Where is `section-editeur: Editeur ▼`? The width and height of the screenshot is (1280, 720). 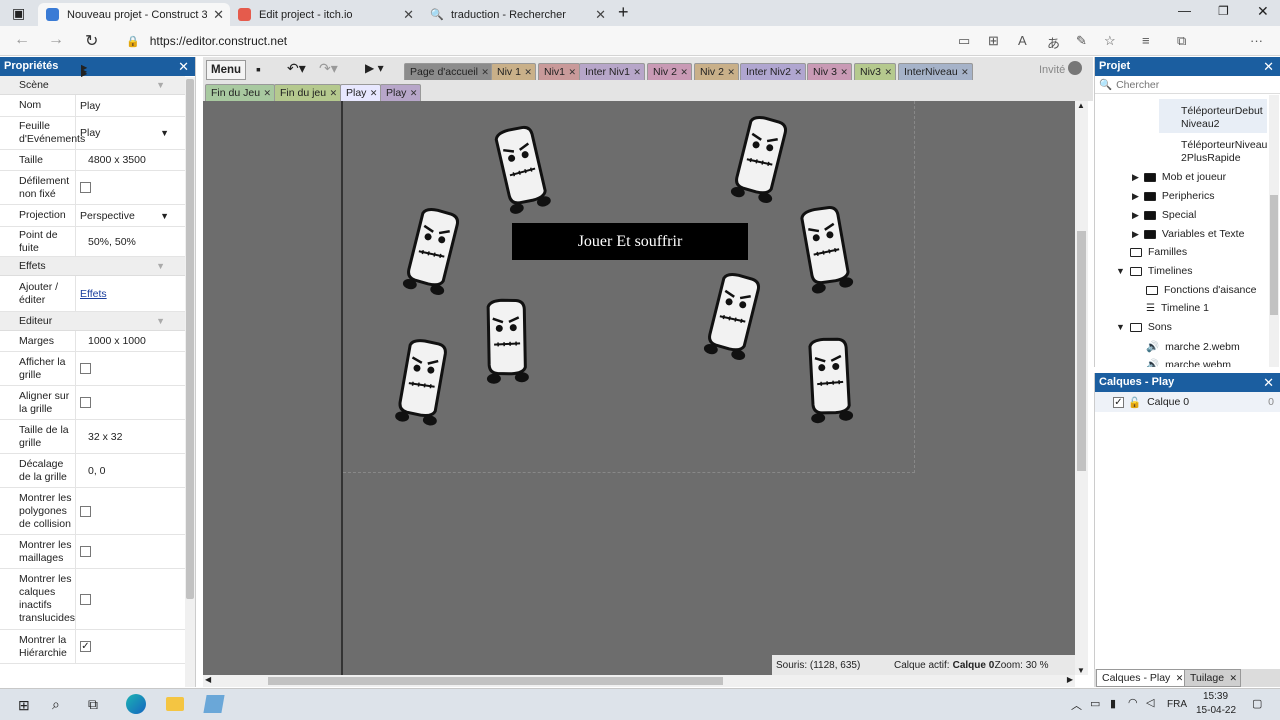 section-editeur: Editeur ▼ is located at coordinates (92, 321).